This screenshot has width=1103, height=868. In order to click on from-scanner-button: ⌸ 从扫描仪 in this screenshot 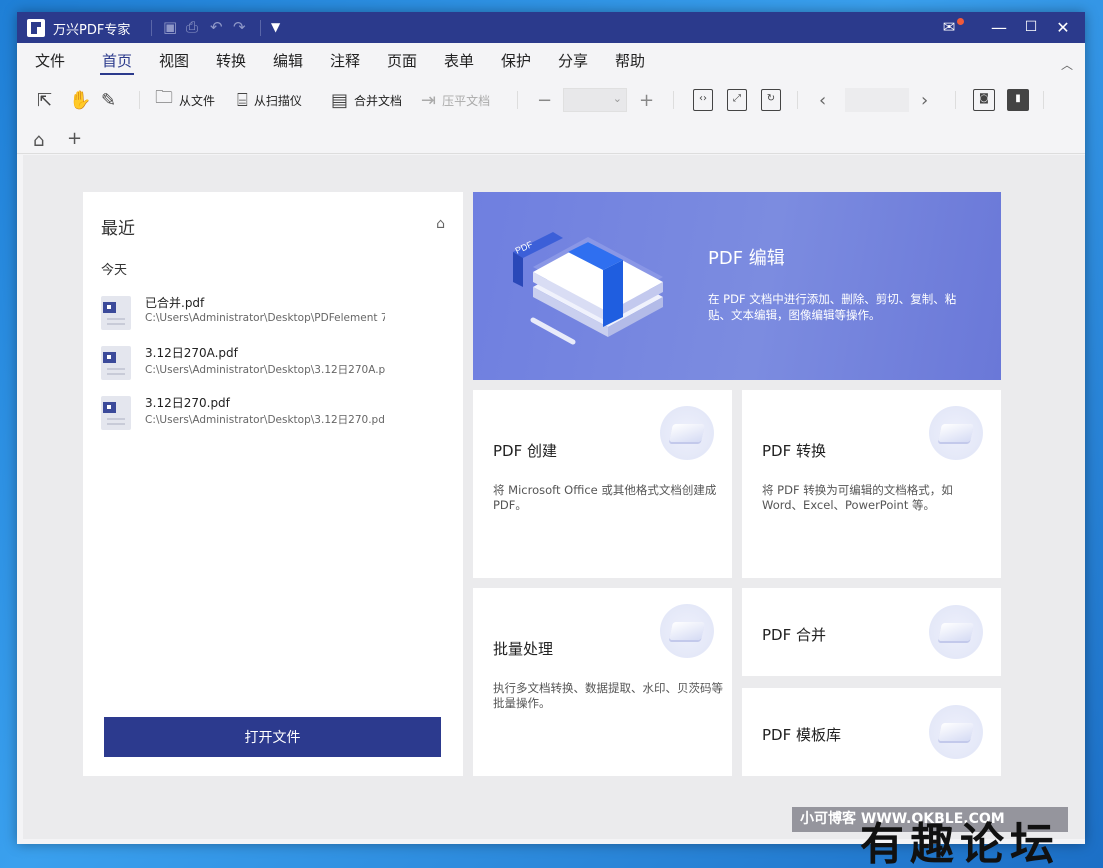, I will do `click(269, 100)`.